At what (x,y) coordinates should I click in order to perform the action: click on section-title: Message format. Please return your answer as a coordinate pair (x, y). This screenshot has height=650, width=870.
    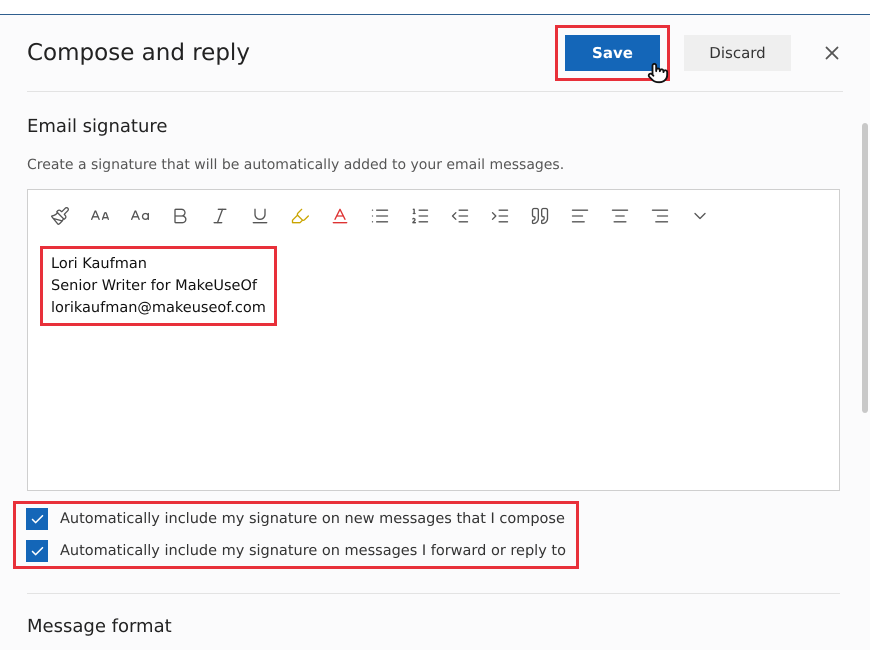
    Looking at the image, I should click on (100, 626).